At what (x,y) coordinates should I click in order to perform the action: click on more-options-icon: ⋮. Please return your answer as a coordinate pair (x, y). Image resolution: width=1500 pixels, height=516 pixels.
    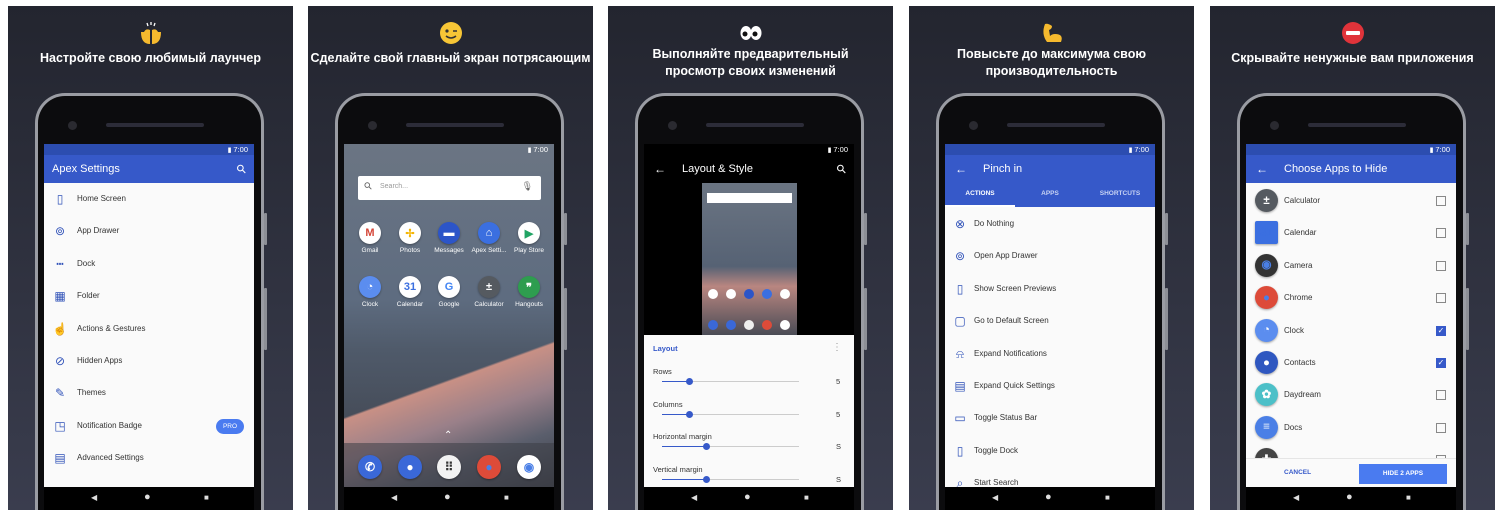
    Looking at the image, I should click on (837, 347).